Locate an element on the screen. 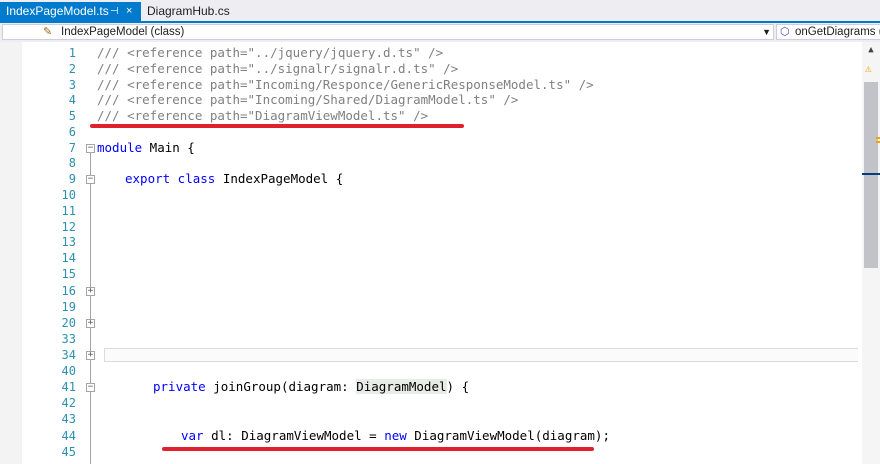  line-number: 6 is located at coordinates (72, 132).